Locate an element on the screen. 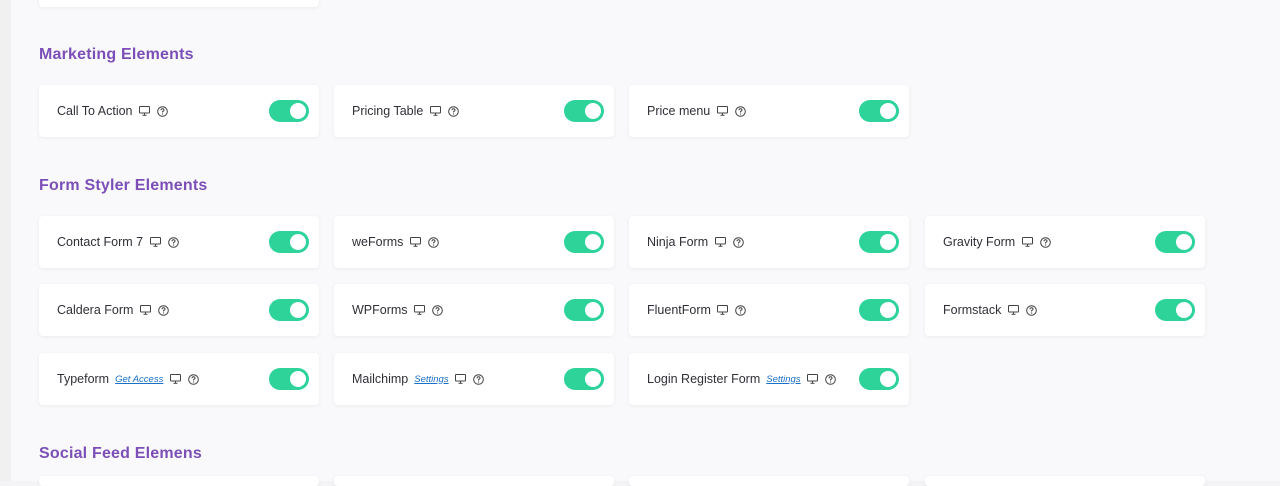 This screenshot has width=1280, height=486. element-name: Gravity Form is located at coordinates (979, 242).